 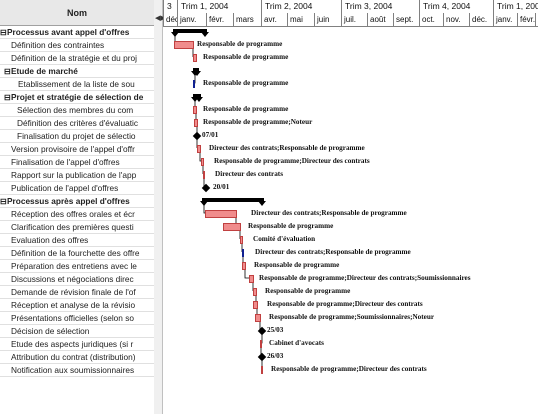 What do you see at coordinates (77, 344) in the screenshot?
I see `task-row: Etude des aspects juridiques (si r` at bounding box center [77, 344].